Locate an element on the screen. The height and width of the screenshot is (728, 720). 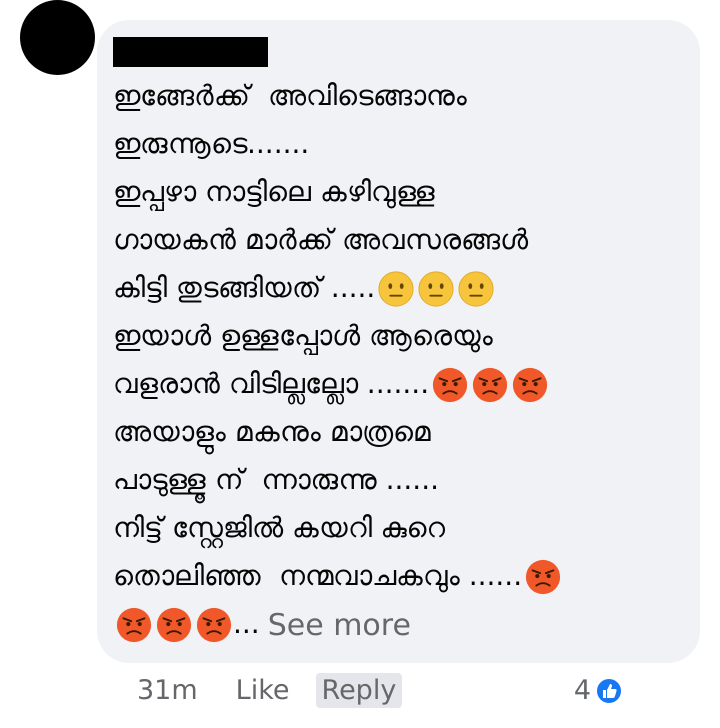
comment-text-line: ഇങ്ങേർക്ക് അവിടെങ്ങാനും is located at coordinates (290, 96).